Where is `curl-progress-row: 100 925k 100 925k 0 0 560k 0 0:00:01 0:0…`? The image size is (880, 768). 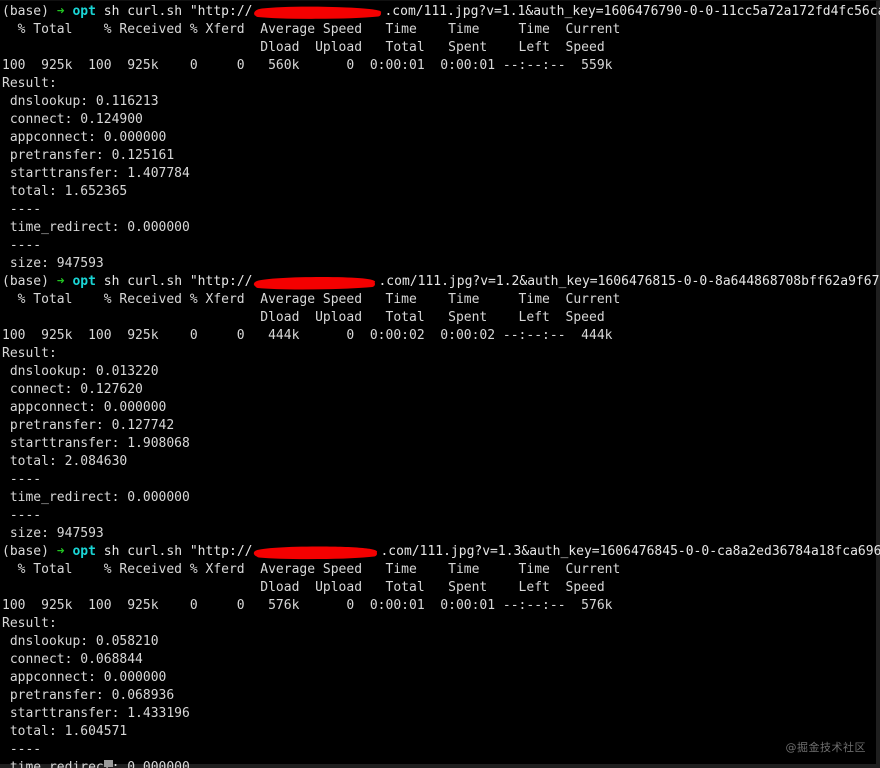 curl-progress-row: 100 925k 100 925k 0 0 560k 0 0:00:01 0:0… is located at coordinates (307, 65).